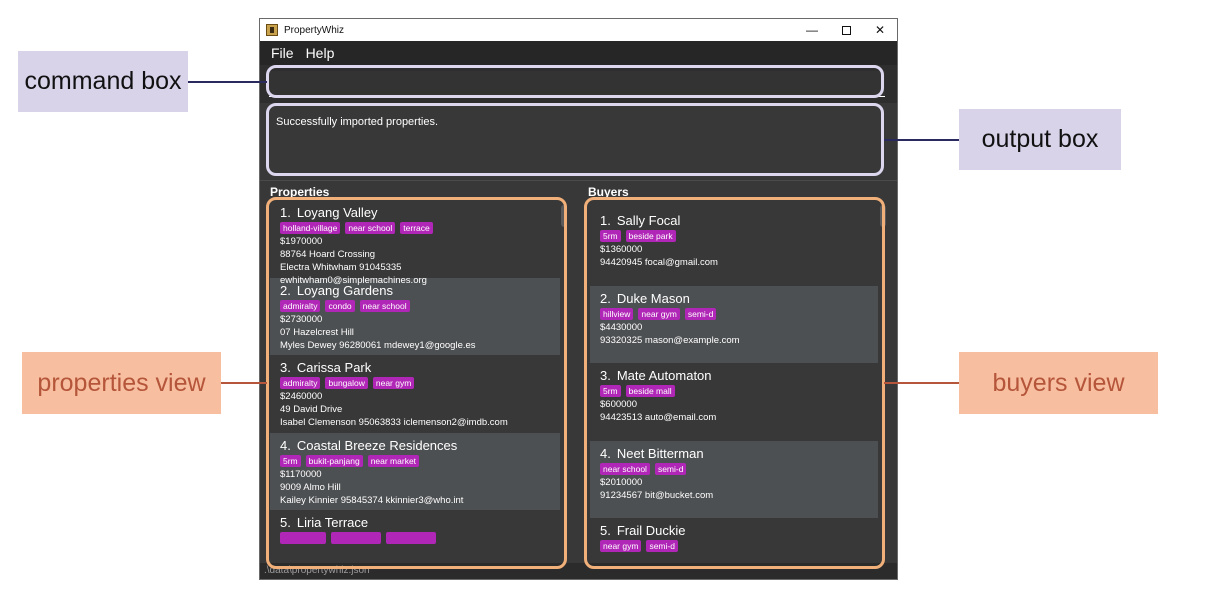 The image size is (1205, 598). What do you see at coordinates (1058, 383) in the screenshot?
I see `buyers-view-callout: buyers view` at bounding box center [1058, 383].